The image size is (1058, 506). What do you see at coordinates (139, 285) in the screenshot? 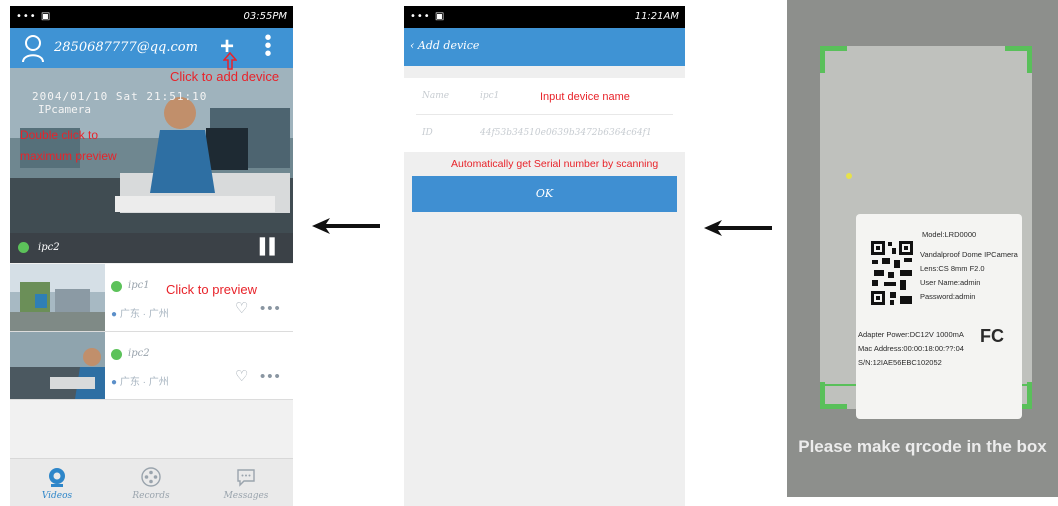
I see `device-name: ipc1` at bounding box center [139, 285].